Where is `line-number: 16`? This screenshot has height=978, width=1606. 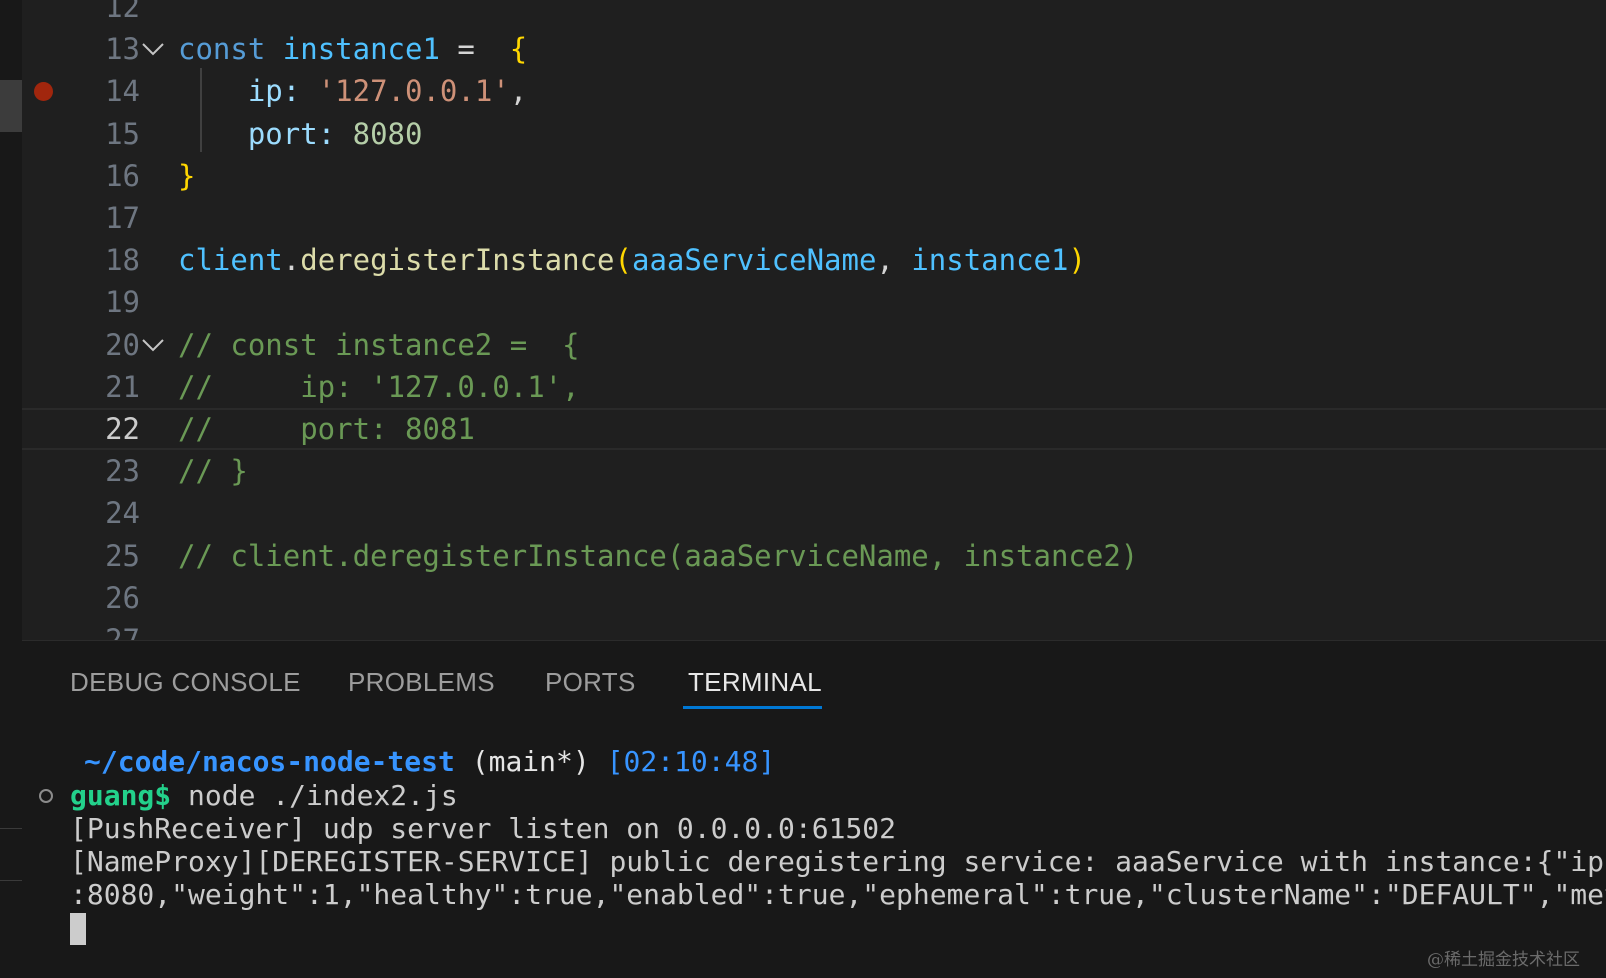 line-number: 16 is located at coordinates (122, 175).